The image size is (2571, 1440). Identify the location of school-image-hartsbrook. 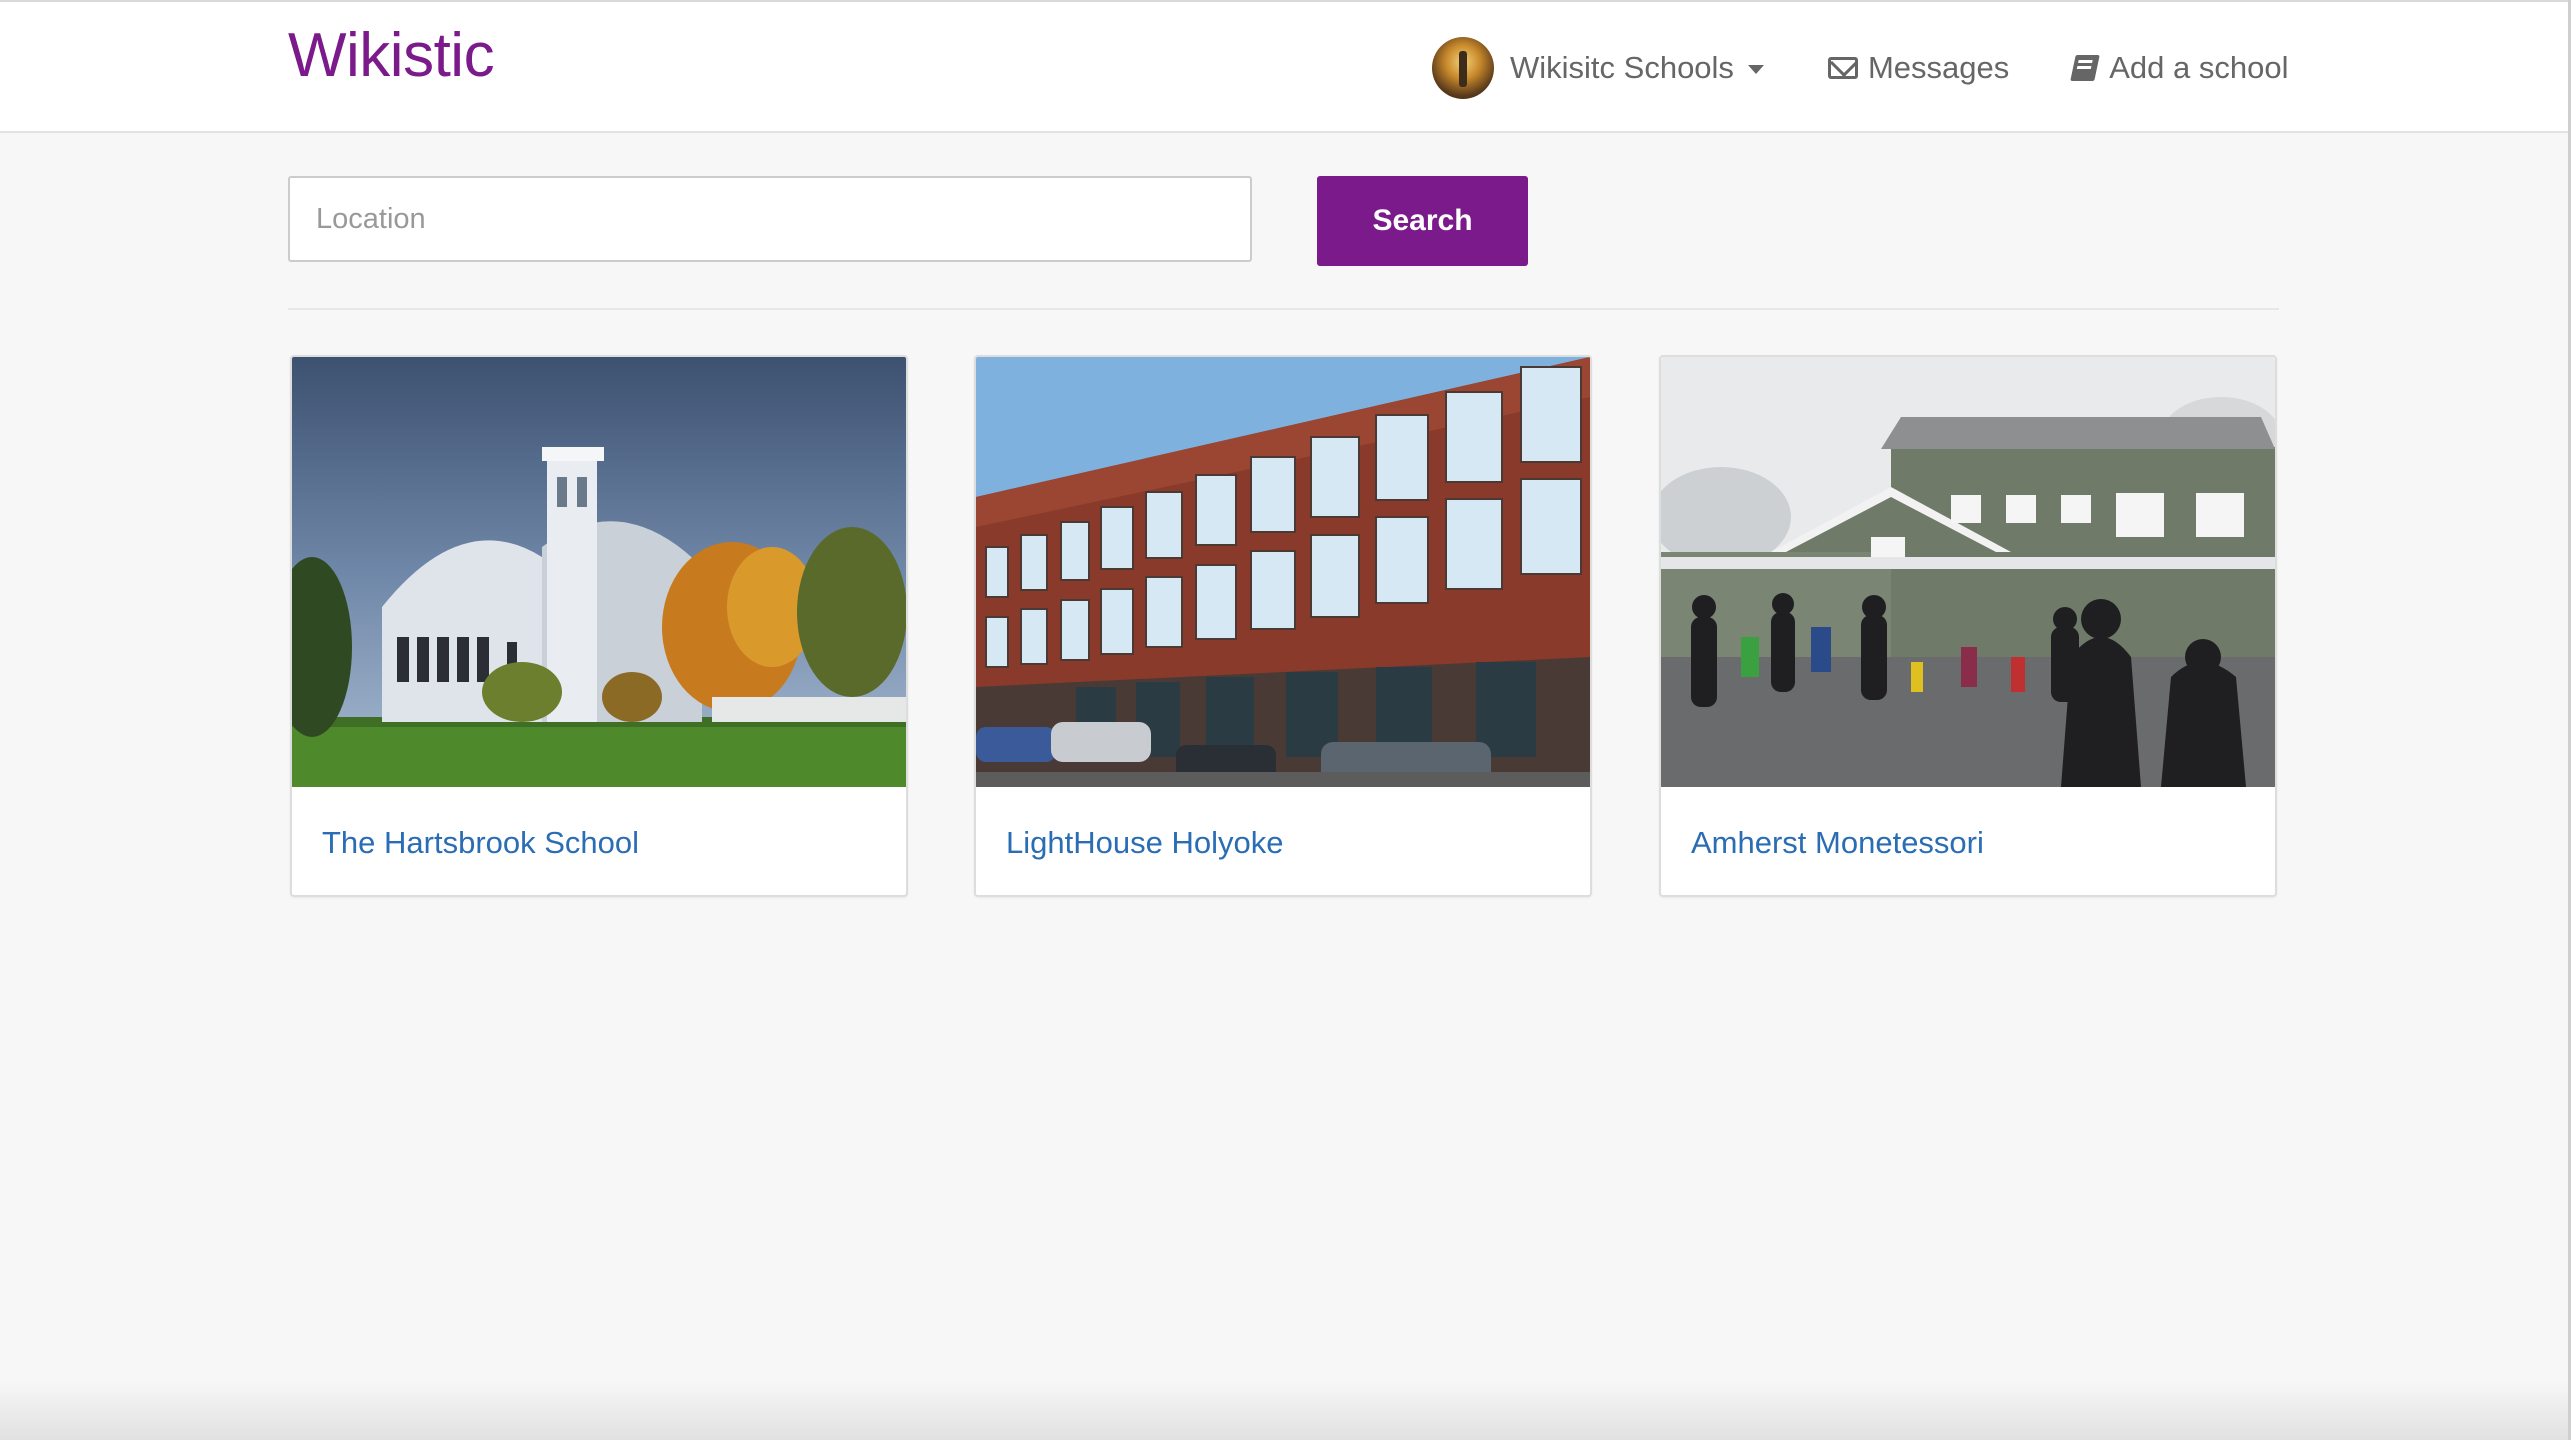
(599, 572).